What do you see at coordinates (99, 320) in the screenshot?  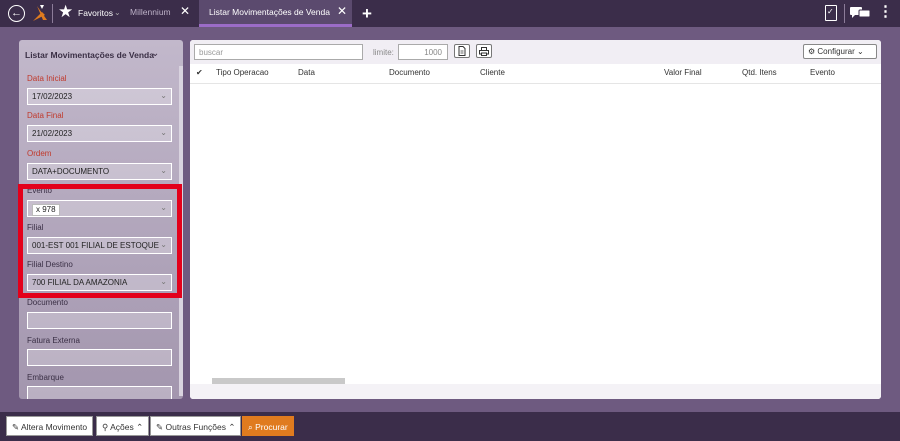 I see `documento-input` at bounding box center [99, 320].